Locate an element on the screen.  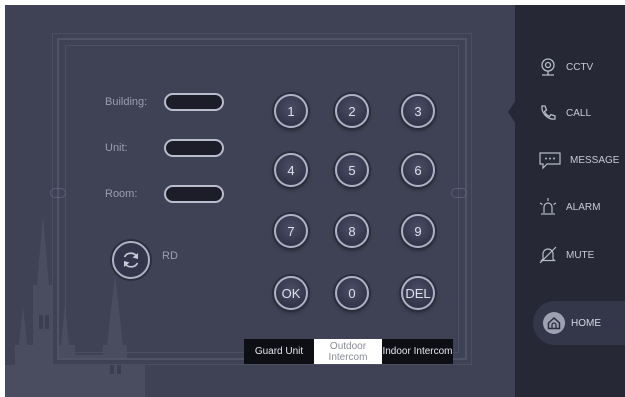
rd-button is located at coordinates (131, 260).